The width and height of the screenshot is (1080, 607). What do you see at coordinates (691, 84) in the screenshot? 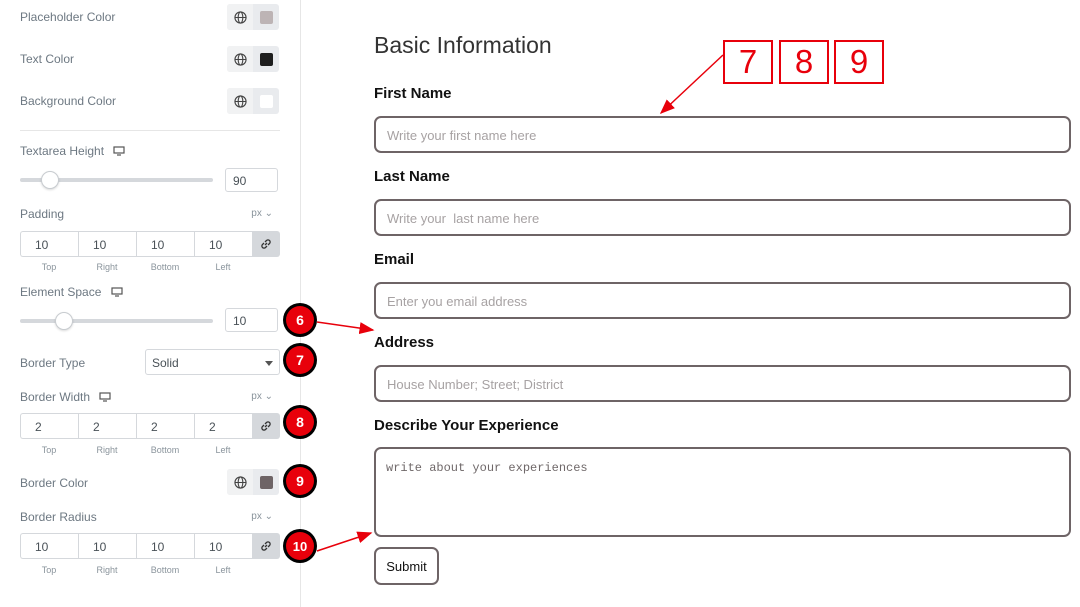
I see `arrow-7-to-first-name` at bounding box center [691, 84].